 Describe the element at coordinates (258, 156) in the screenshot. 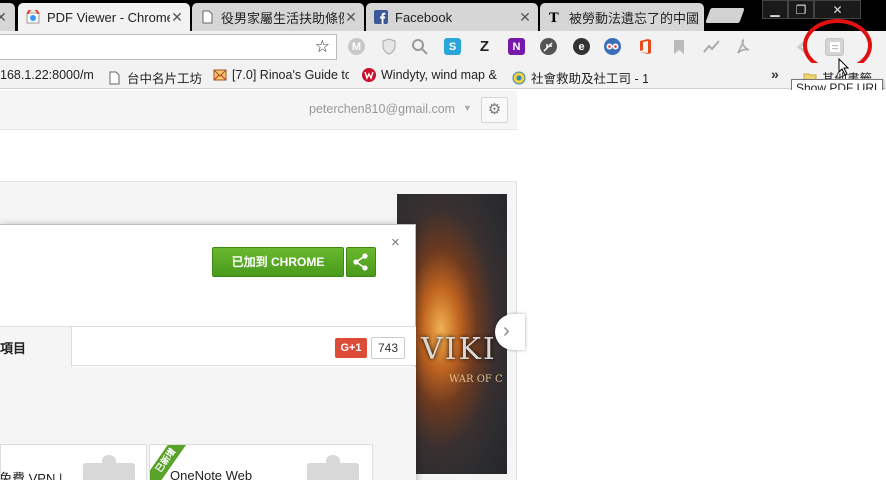

I see `search-band` at that location.